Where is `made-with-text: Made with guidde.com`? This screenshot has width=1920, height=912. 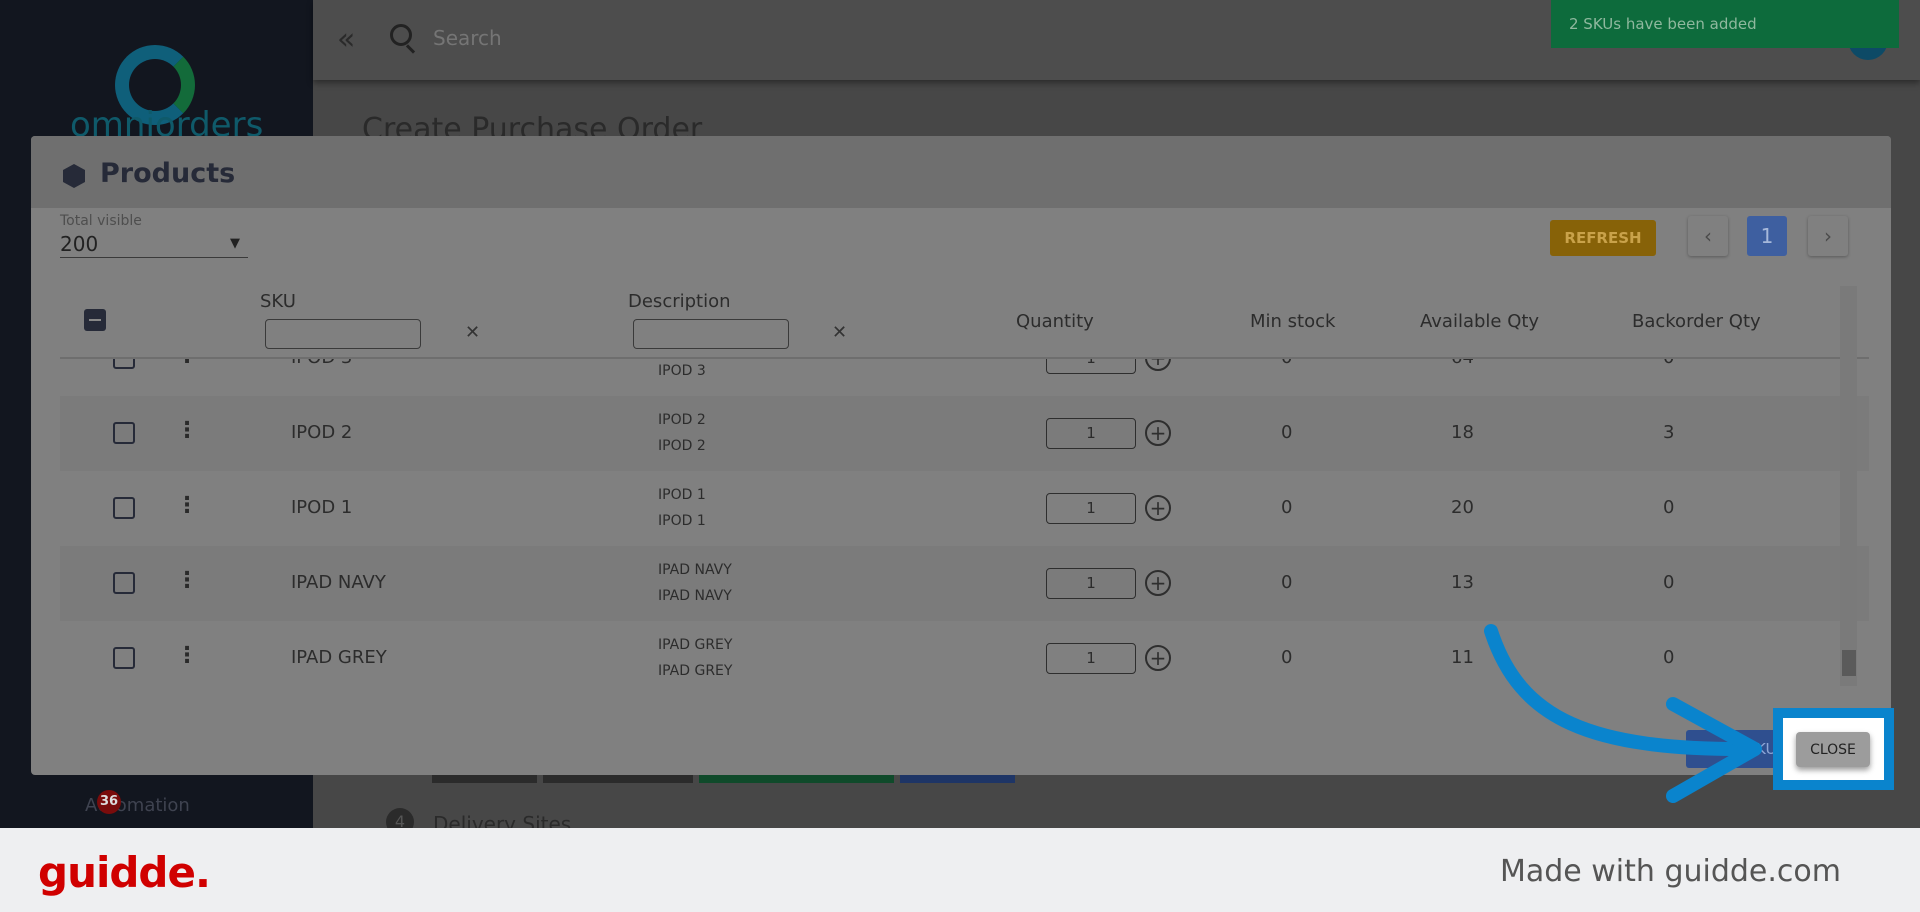
made-with-text: Made with guidde.com is located at coordinates (1670, 871).